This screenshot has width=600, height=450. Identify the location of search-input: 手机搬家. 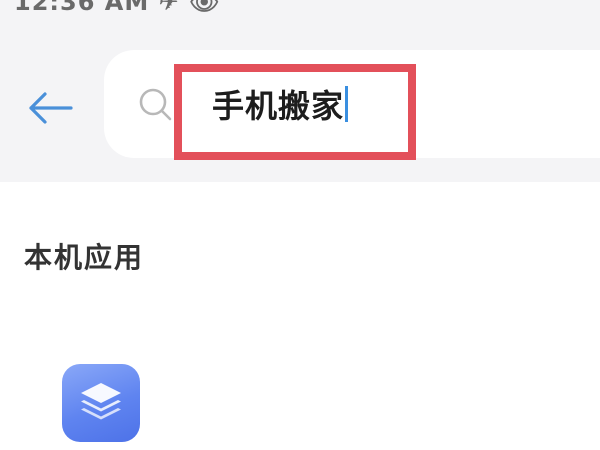
(328, 104).